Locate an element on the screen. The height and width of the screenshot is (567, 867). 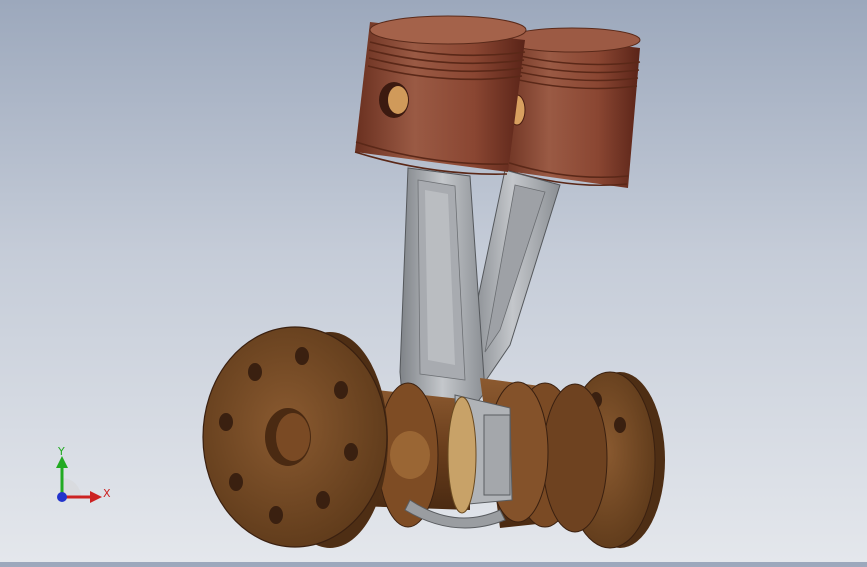
piston-front is located at coordinates (440, 95).